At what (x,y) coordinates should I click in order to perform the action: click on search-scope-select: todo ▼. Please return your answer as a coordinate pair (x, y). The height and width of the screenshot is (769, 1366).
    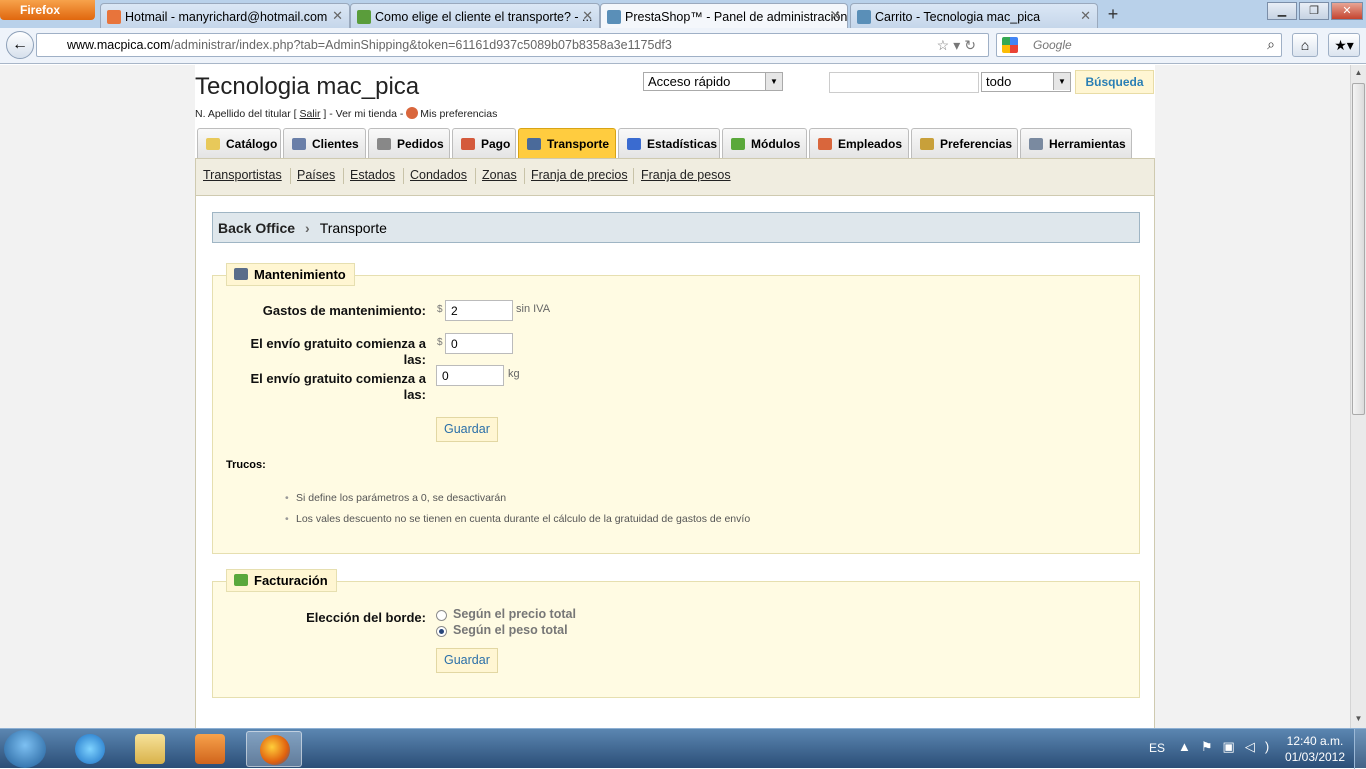
    Looking at the image, I should click on (1026, 82).